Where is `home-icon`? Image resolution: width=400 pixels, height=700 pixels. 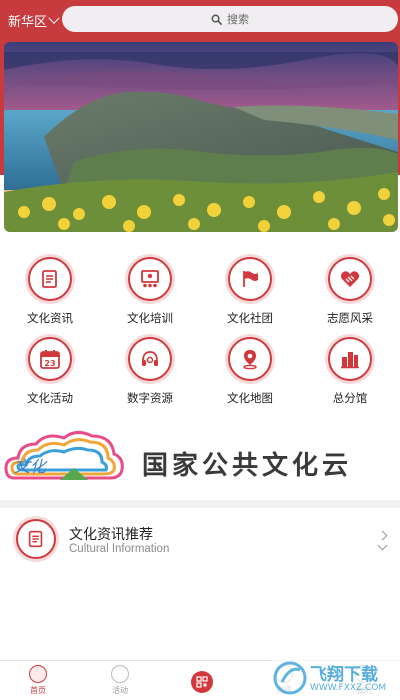 home-icon is located at coordinates (38, 674).